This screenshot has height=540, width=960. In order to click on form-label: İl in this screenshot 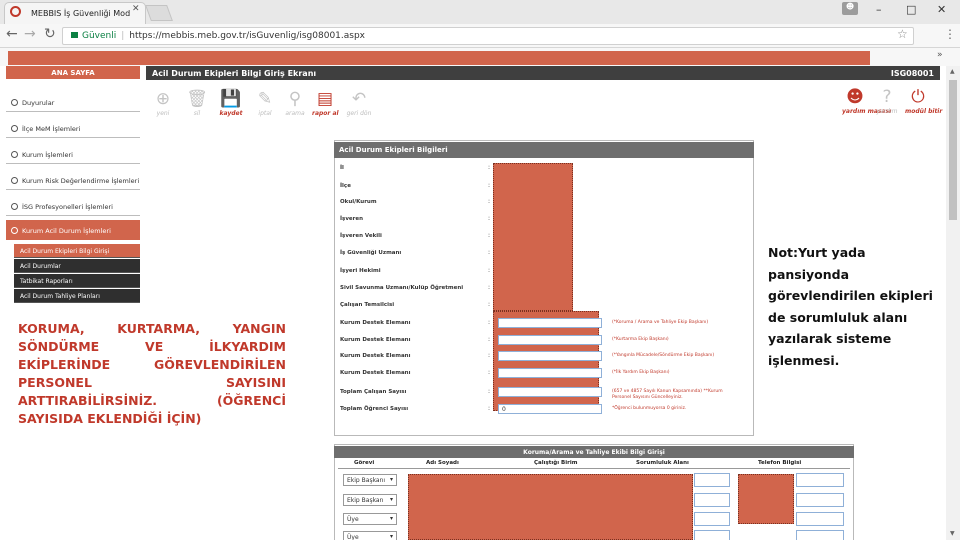, I will do `click(342, 168)`.